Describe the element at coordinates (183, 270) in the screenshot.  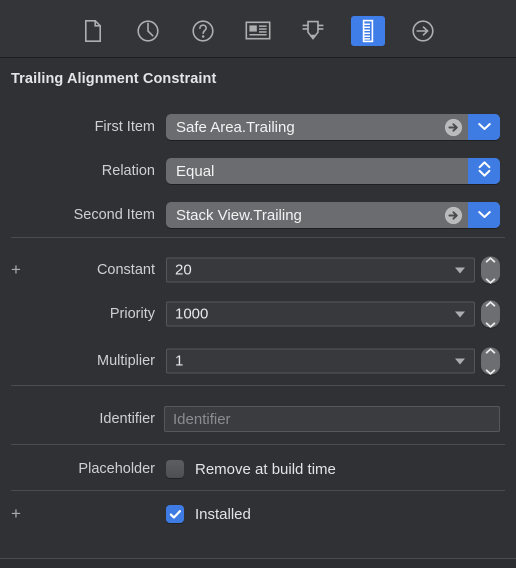
I see `constant-value: 20` at that location.